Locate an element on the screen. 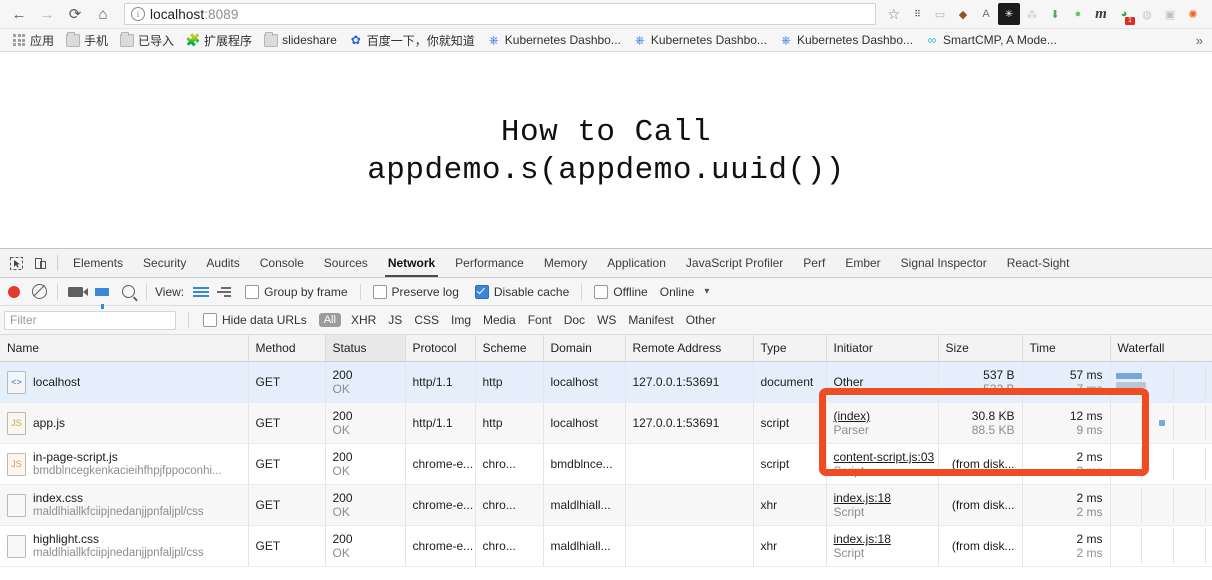 The width and height of the screenshot is (1212, 580). cell-initiator-primary: index.js:18 is located at coordinates (882, 539).